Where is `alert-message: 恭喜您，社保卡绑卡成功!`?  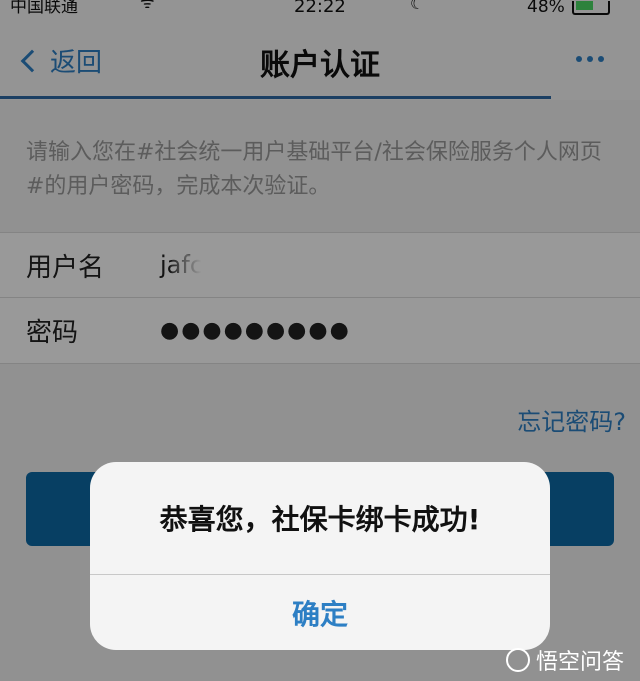
alert-message: 恭喜您，社保卡绑卡成功! is located at coordinates (320, 519).